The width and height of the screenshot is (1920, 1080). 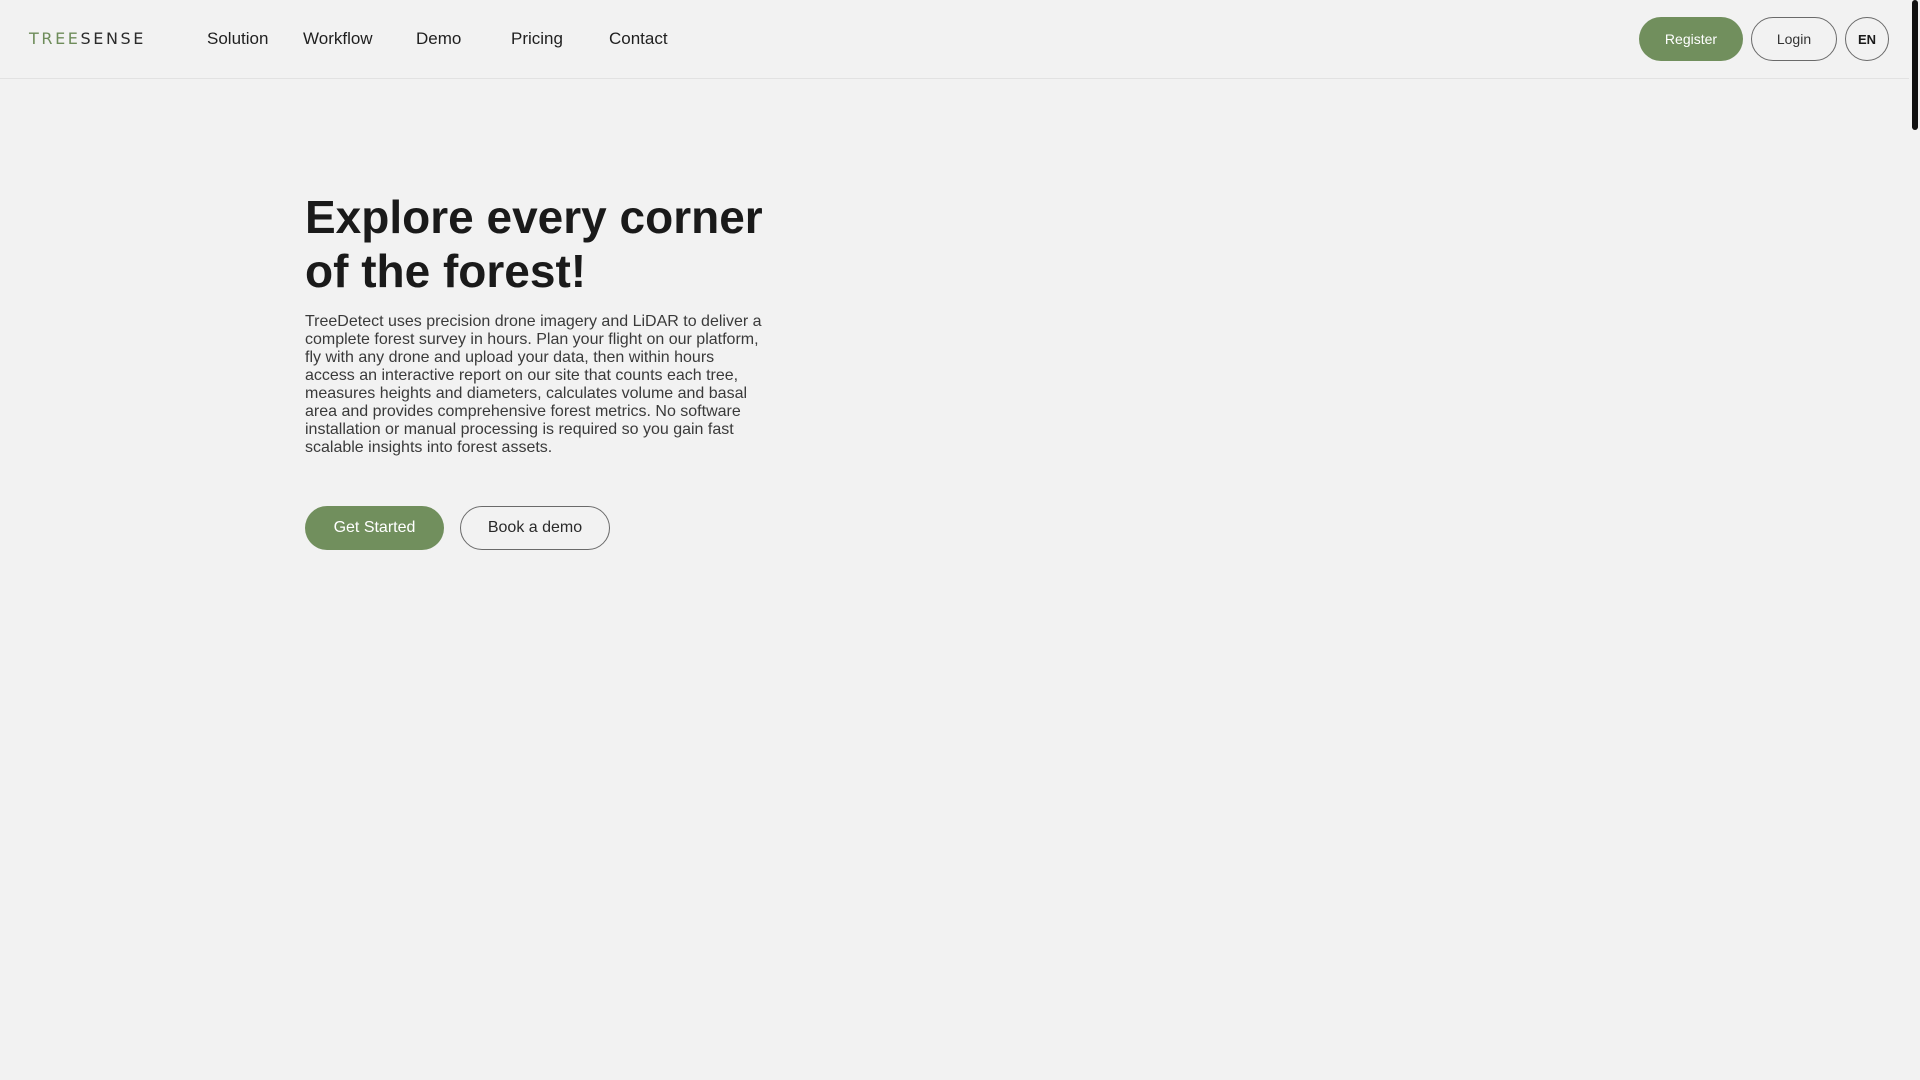 What do you see at coordinates (113, 38) in the screenshot?
I see `logo-part-sense: SENSE` at bounding box center [113, 38].